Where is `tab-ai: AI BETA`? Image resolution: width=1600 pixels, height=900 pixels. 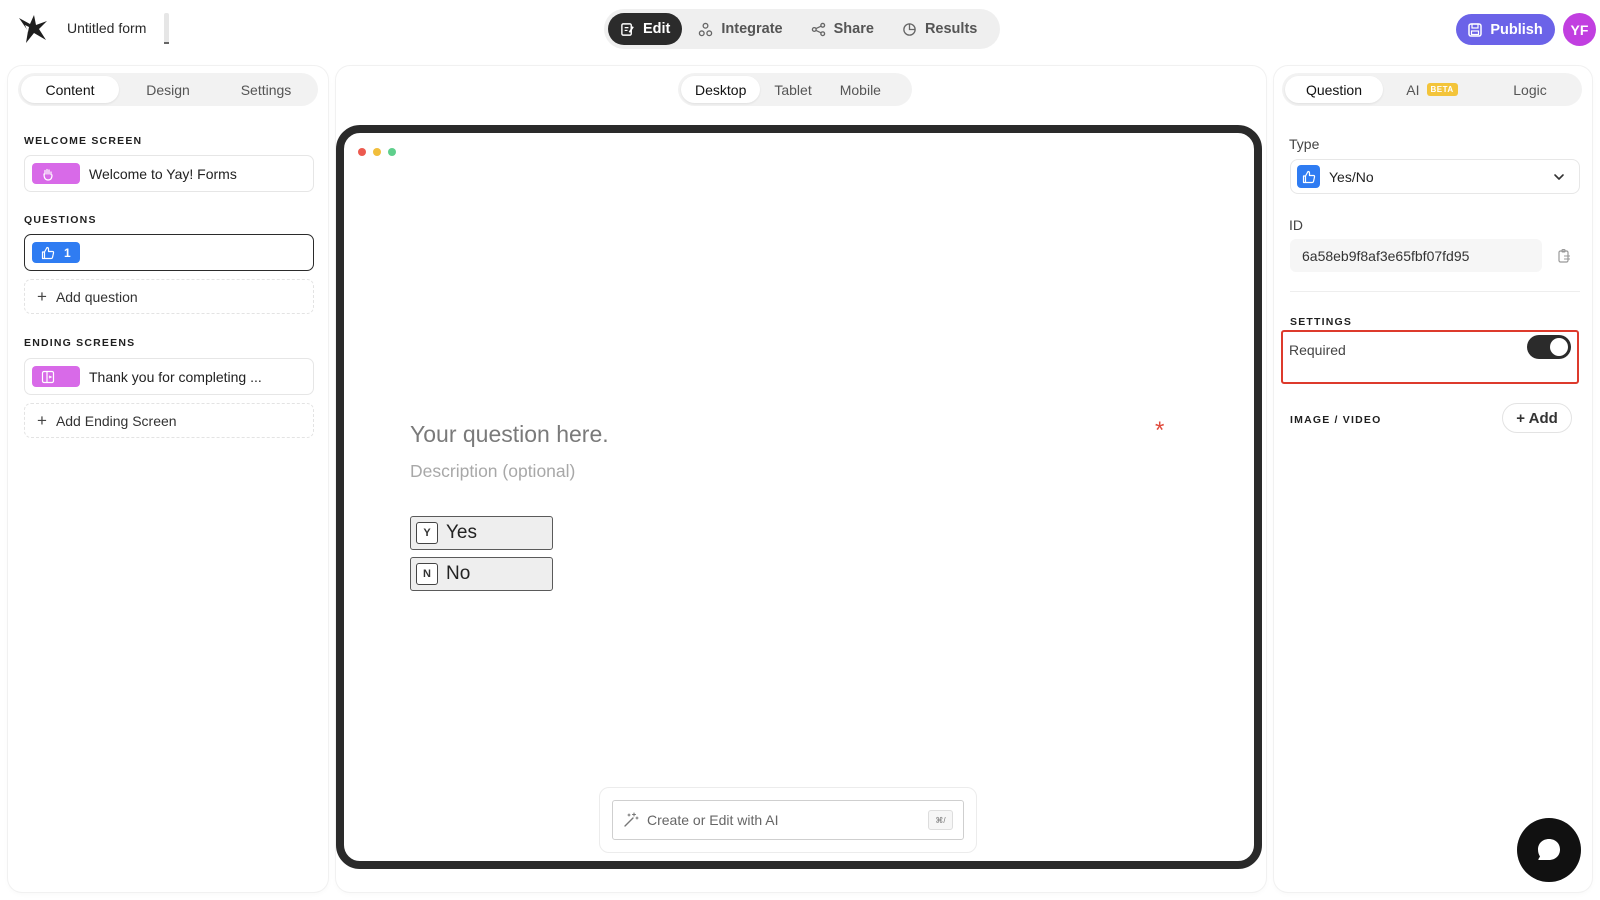 tab-ai: AI BETA is located at coordinates (1432, 89).